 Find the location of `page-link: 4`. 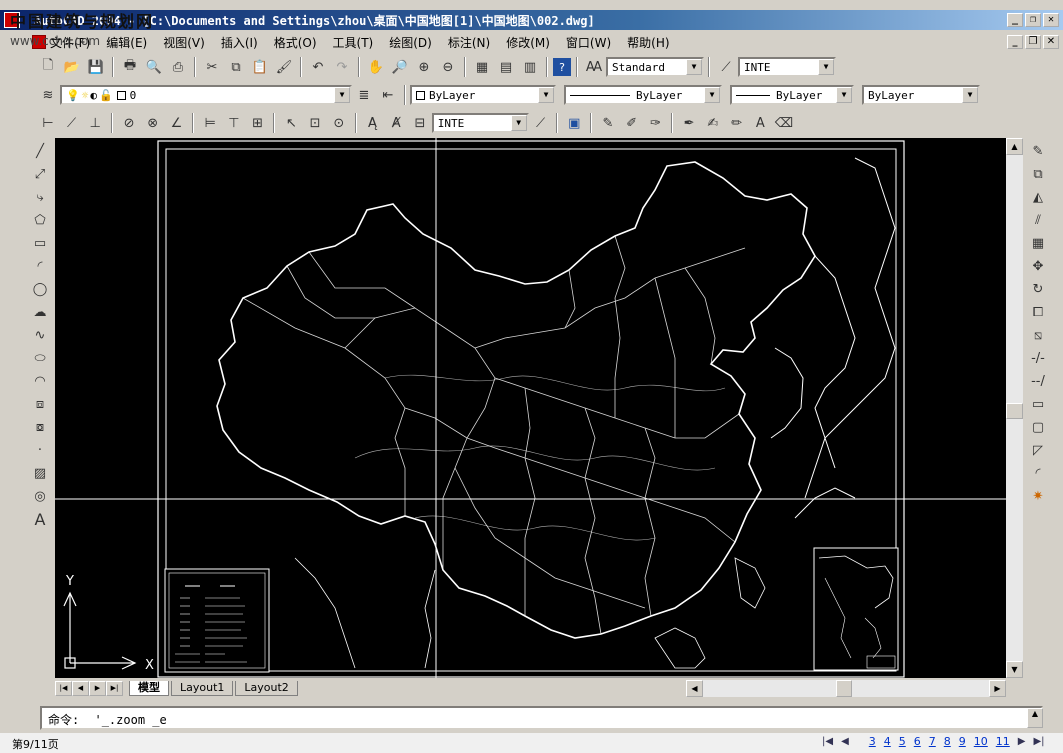

page-link: 4 is located at coordinates (887, 741).